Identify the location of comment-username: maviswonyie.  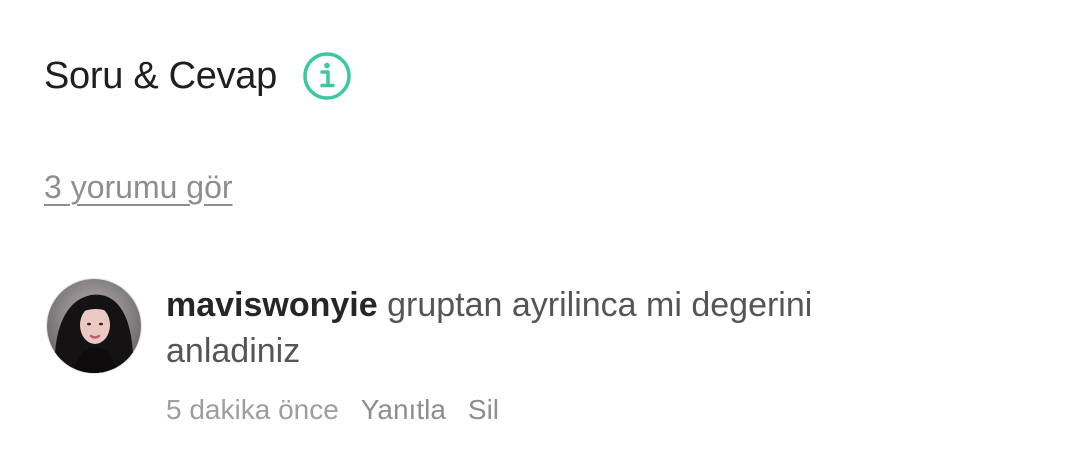
(272, 305).